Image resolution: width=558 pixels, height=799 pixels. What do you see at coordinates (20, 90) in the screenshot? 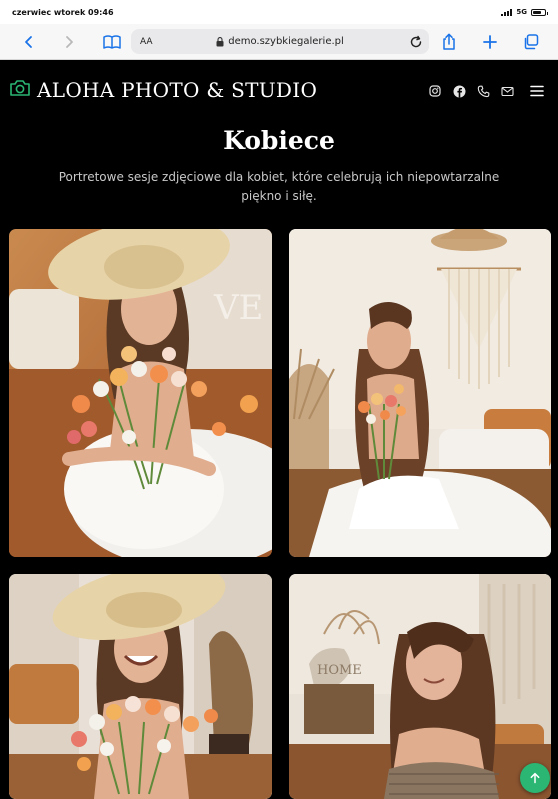
I see `camera-icon` at bounding box center [20, 90].